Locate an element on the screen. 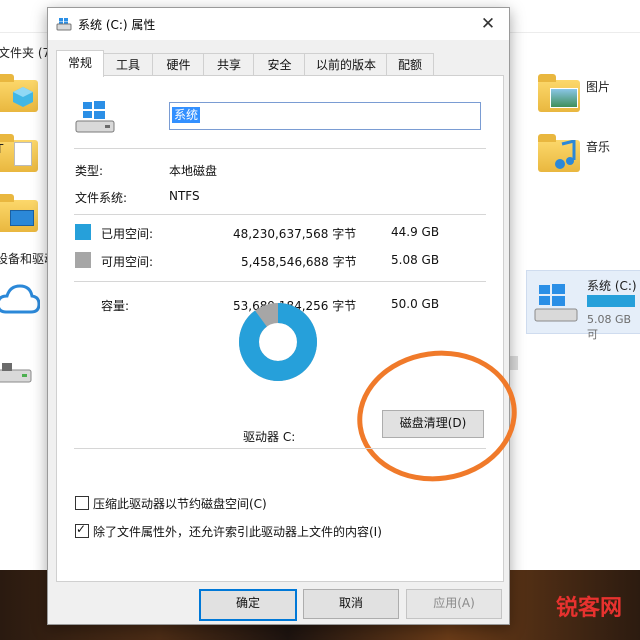 This screenshot has width=640, height=640. donut-used-arc is located at coordinates (278, 342).